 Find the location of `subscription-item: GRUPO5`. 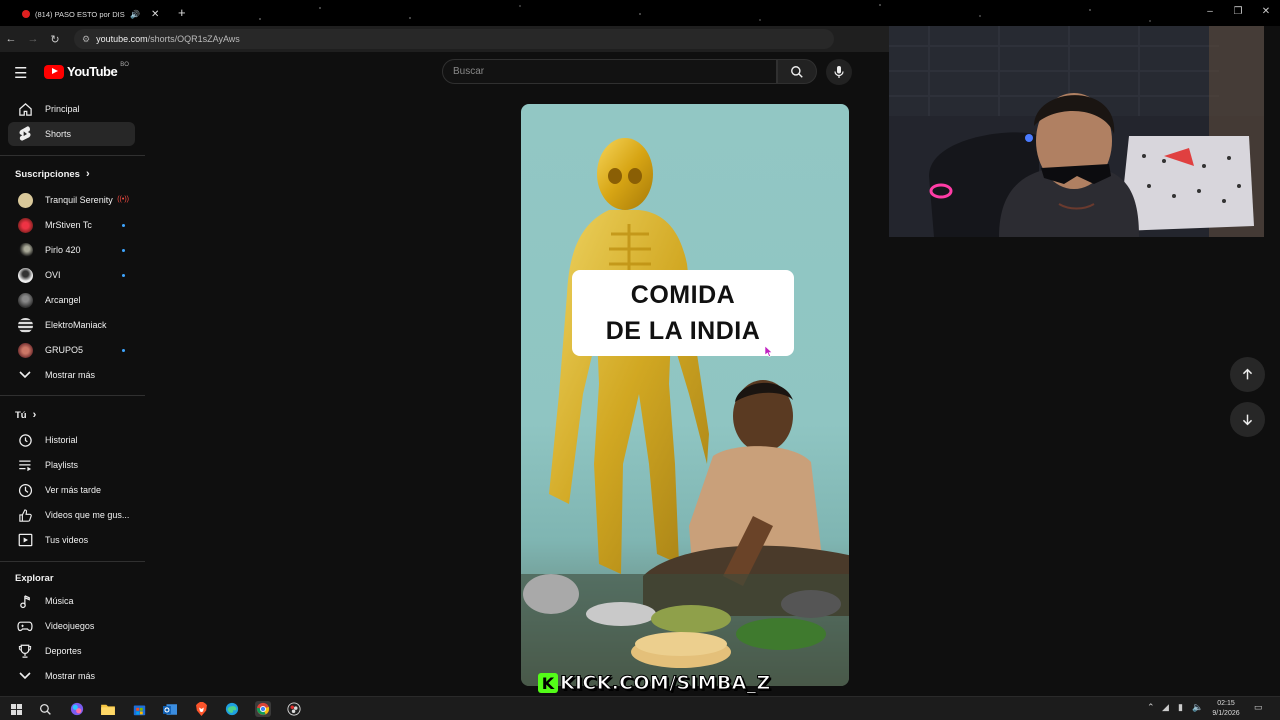

subscription-item: GRUPO5 is located at coordinates (71, 350).